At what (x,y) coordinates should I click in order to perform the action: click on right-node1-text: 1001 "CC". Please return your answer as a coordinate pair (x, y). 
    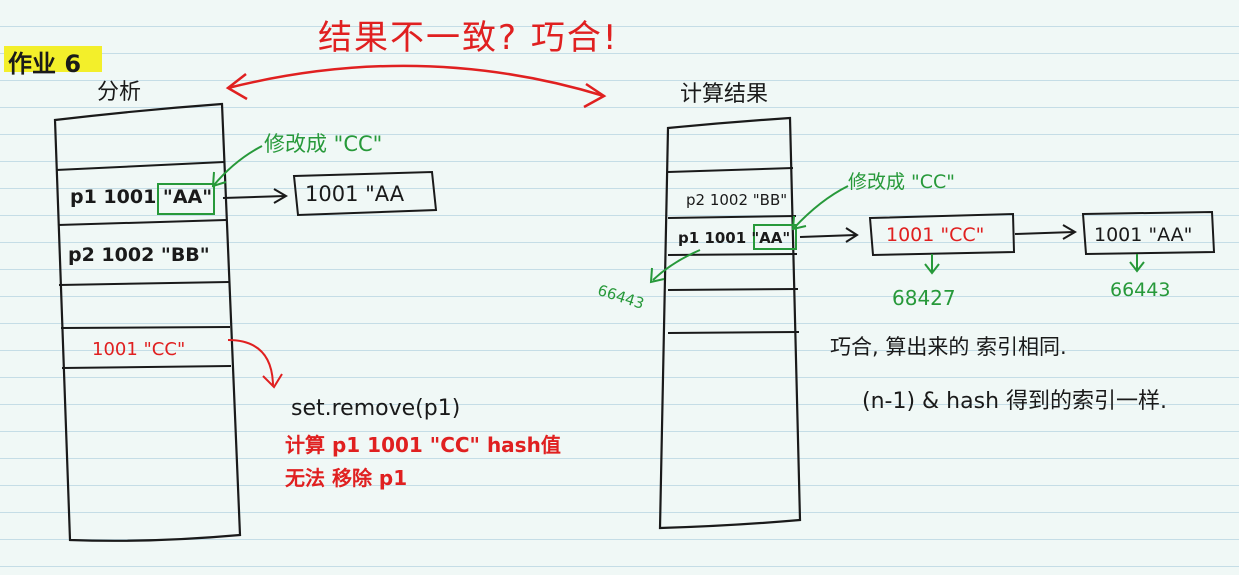
    Looking at the image, I should click on (935, 235).